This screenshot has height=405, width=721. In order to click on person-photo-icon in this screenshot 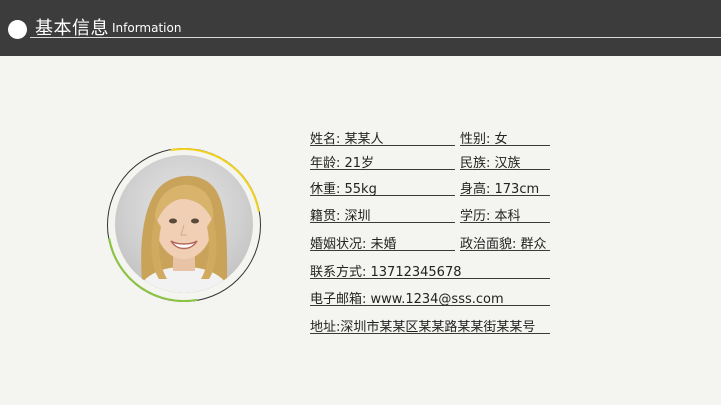, I will do `click(184, 234)`.